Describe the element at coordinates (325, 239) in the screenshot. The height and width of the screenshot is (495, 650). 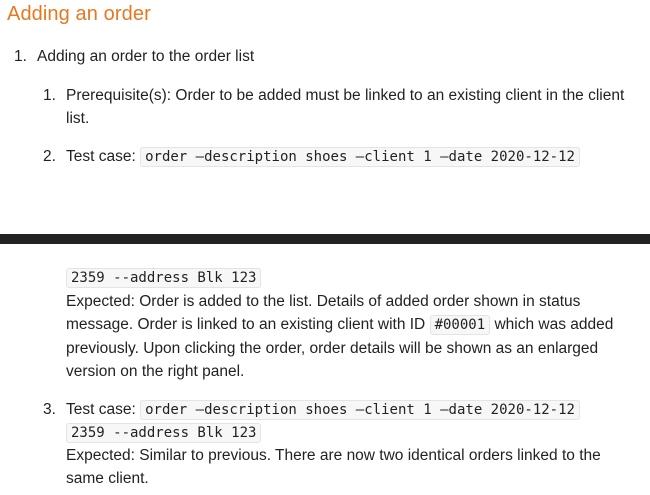
I see `page-break-divider` at that location.